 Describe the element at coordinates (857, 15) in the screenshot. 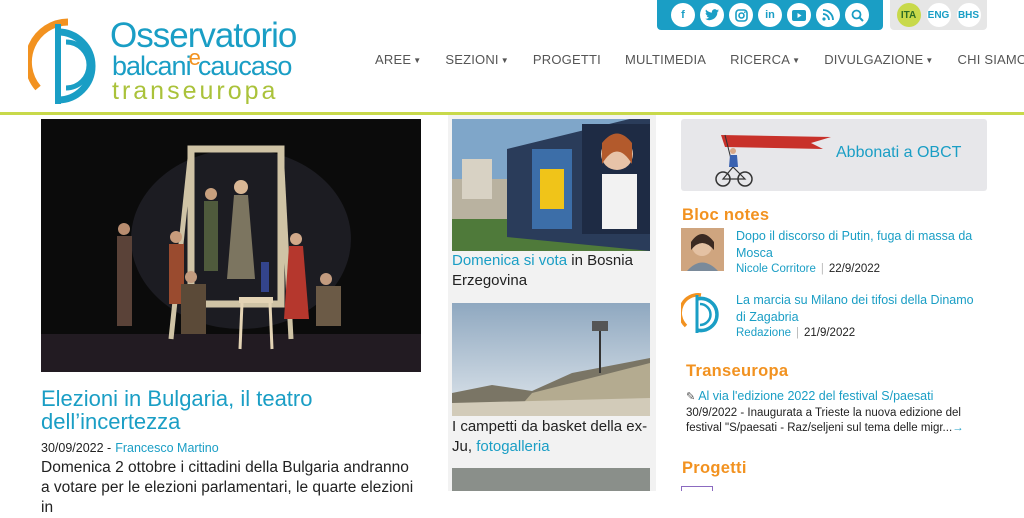

I see `search-icon` at that location.